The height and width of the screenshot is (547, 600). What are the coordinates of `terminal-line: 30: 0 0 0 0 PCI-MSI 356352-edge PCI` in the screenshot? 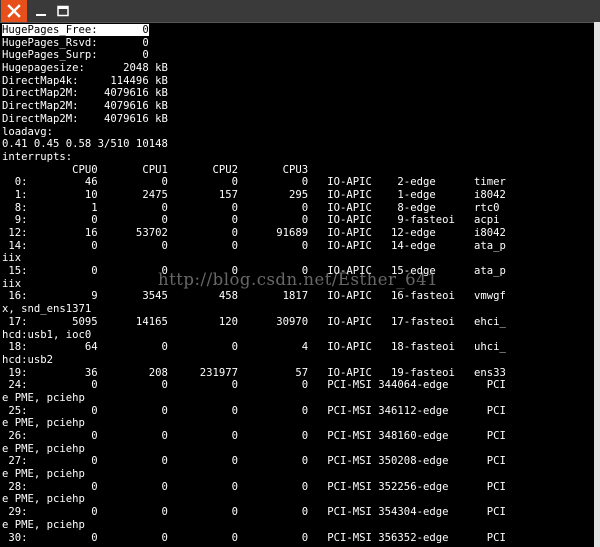 It's located at (254, 537).